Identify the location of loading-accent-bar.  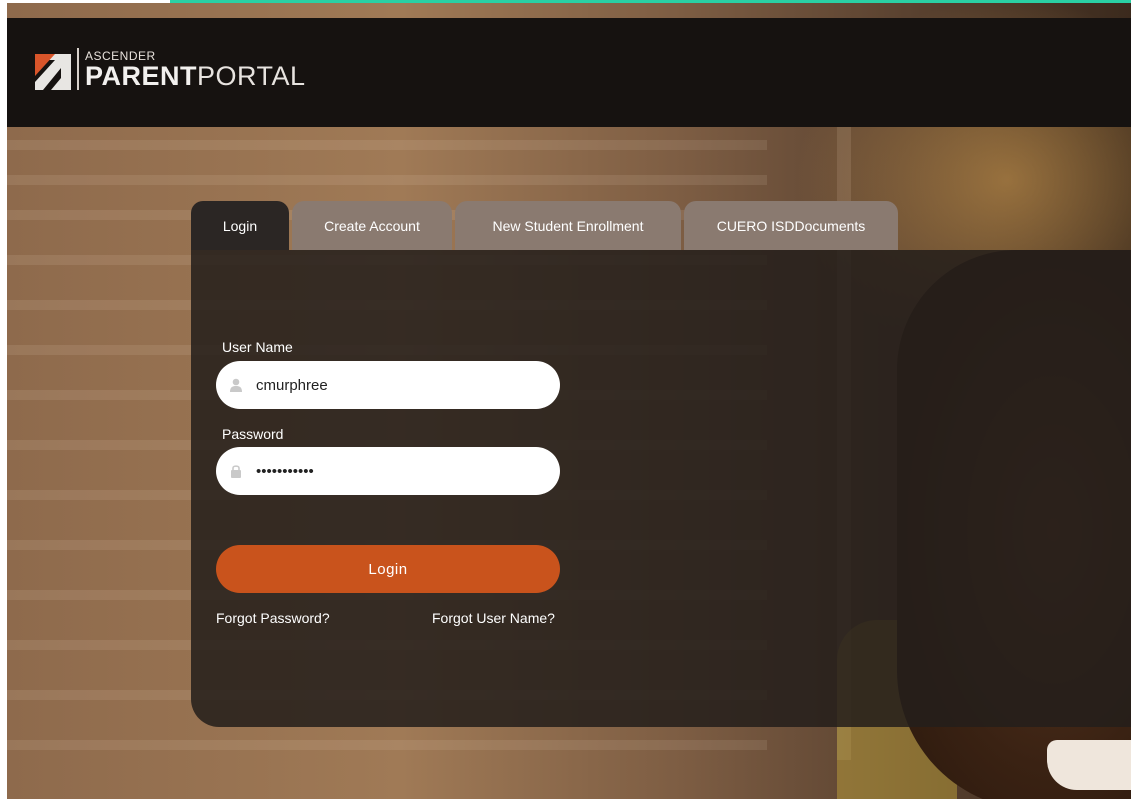
(650, 1).